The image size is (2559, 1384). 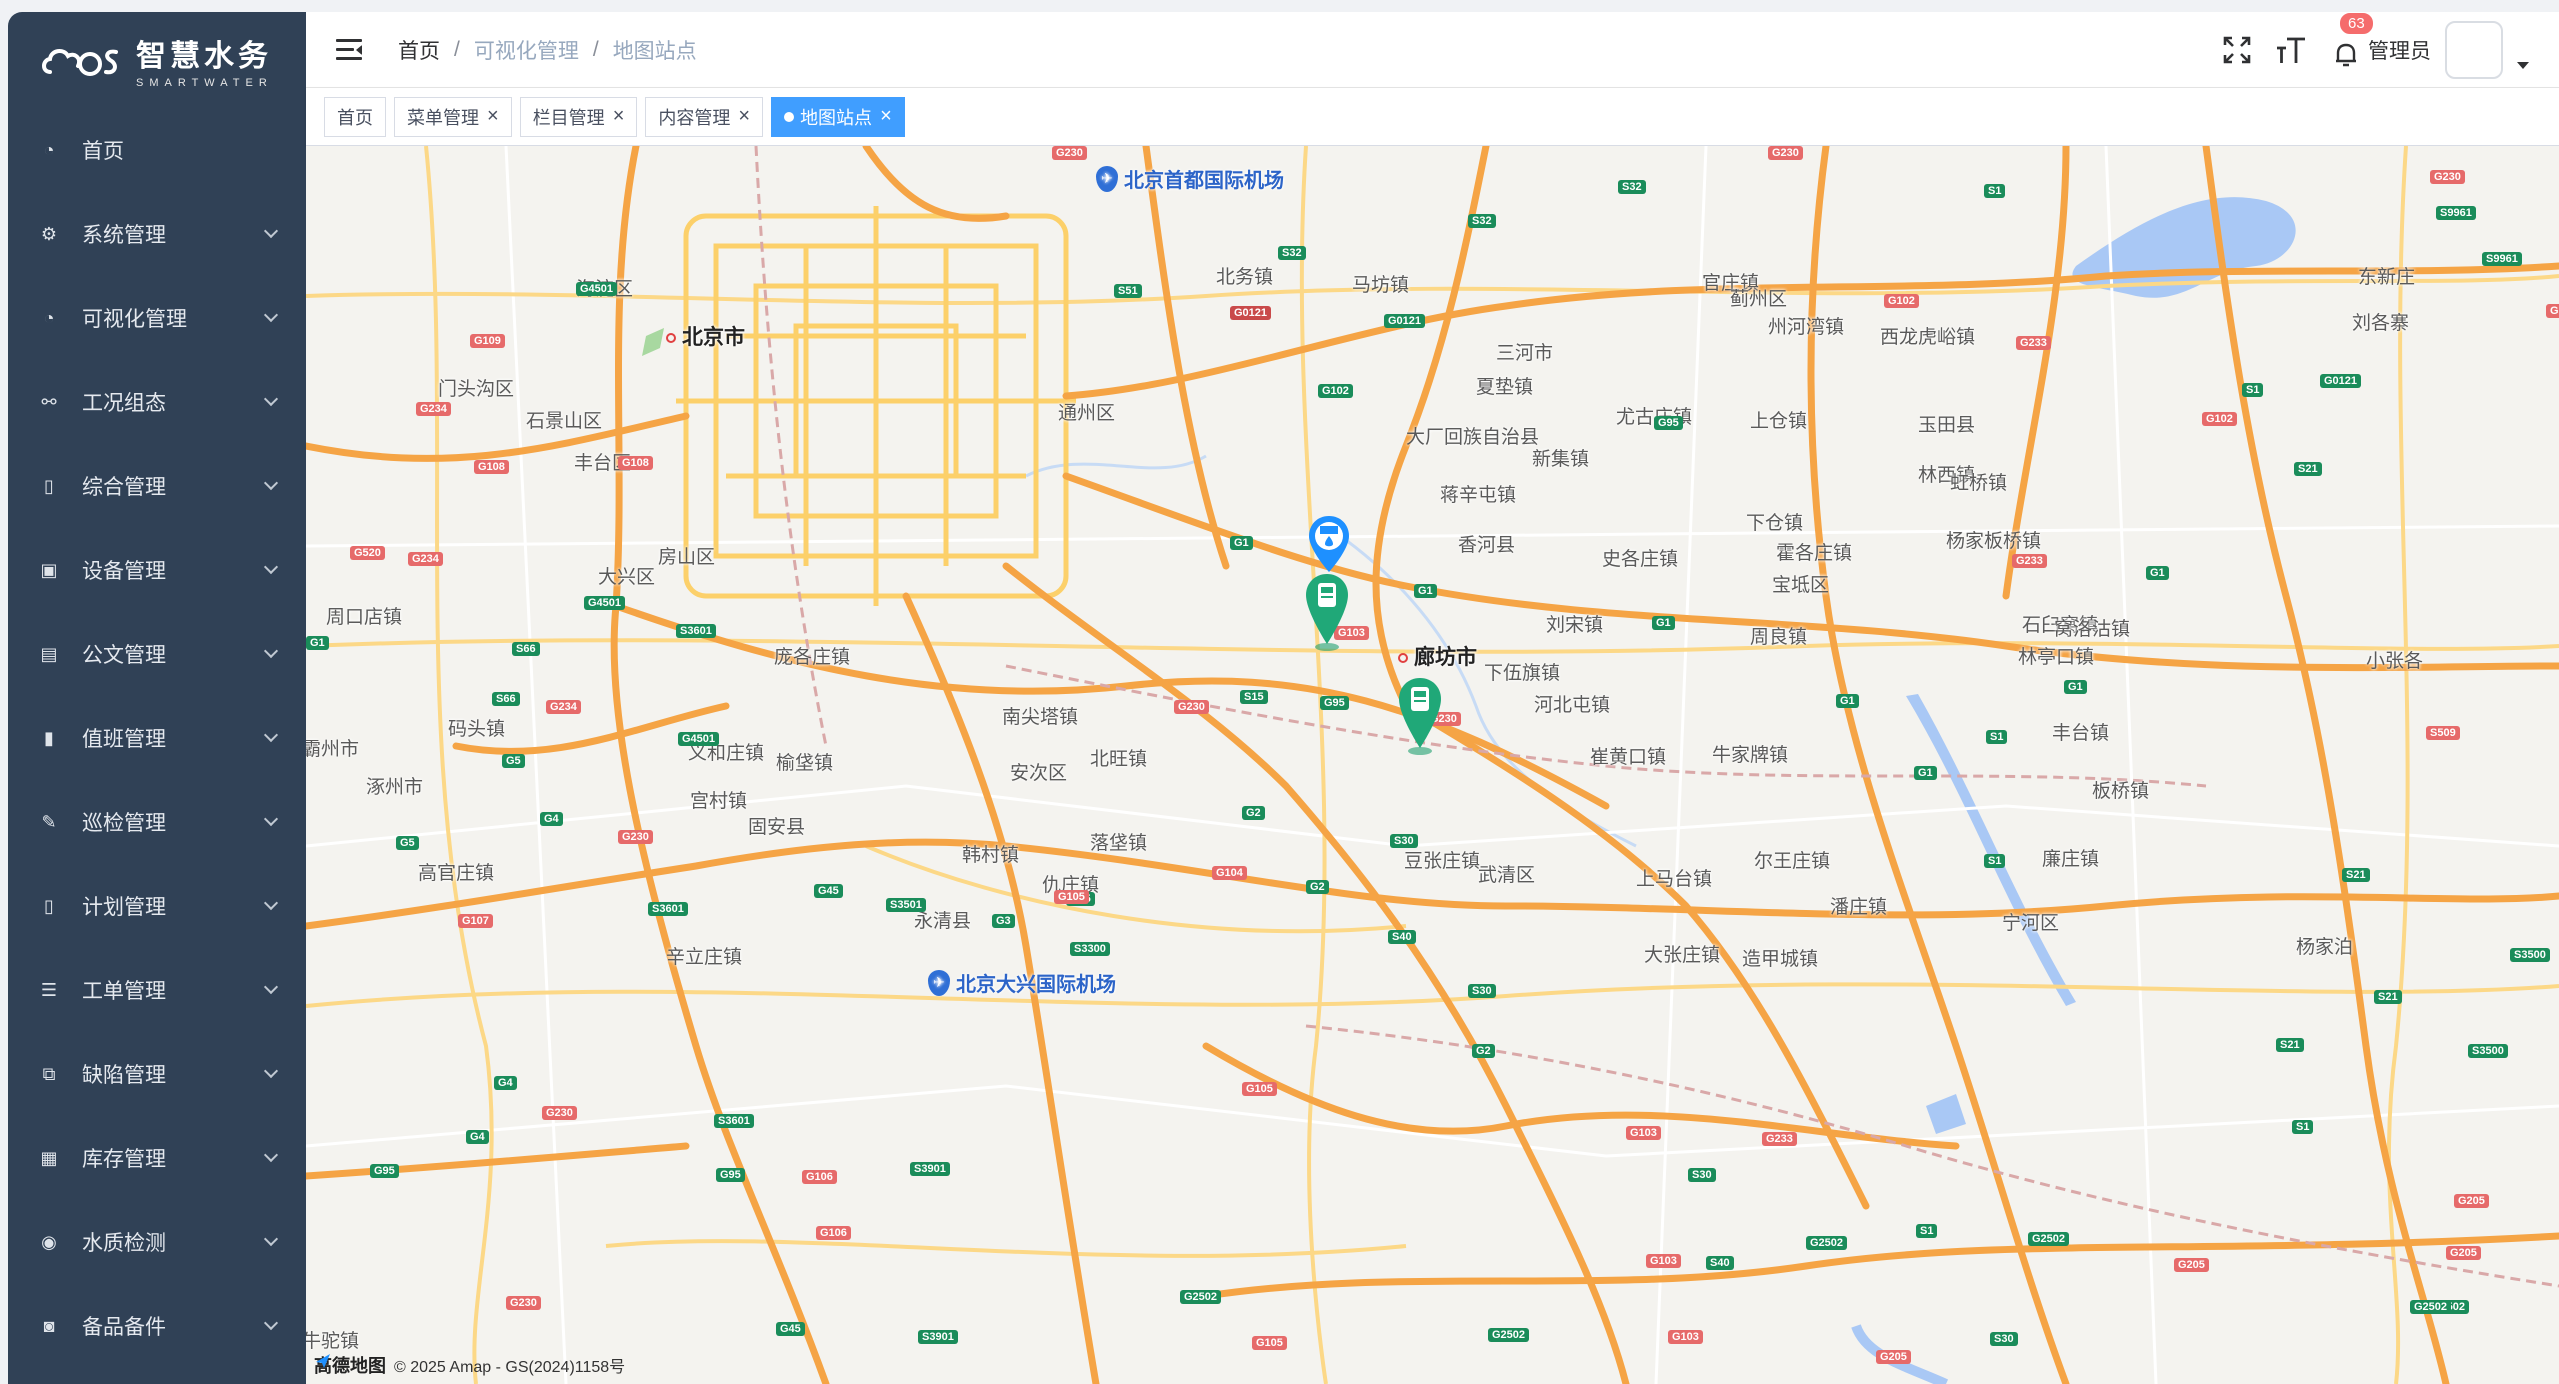 What do you see at coordinates (1442, 861) in the screenshot?
I see `map-place-label: 豆张庄镇` at bounding box center [1442, 861].